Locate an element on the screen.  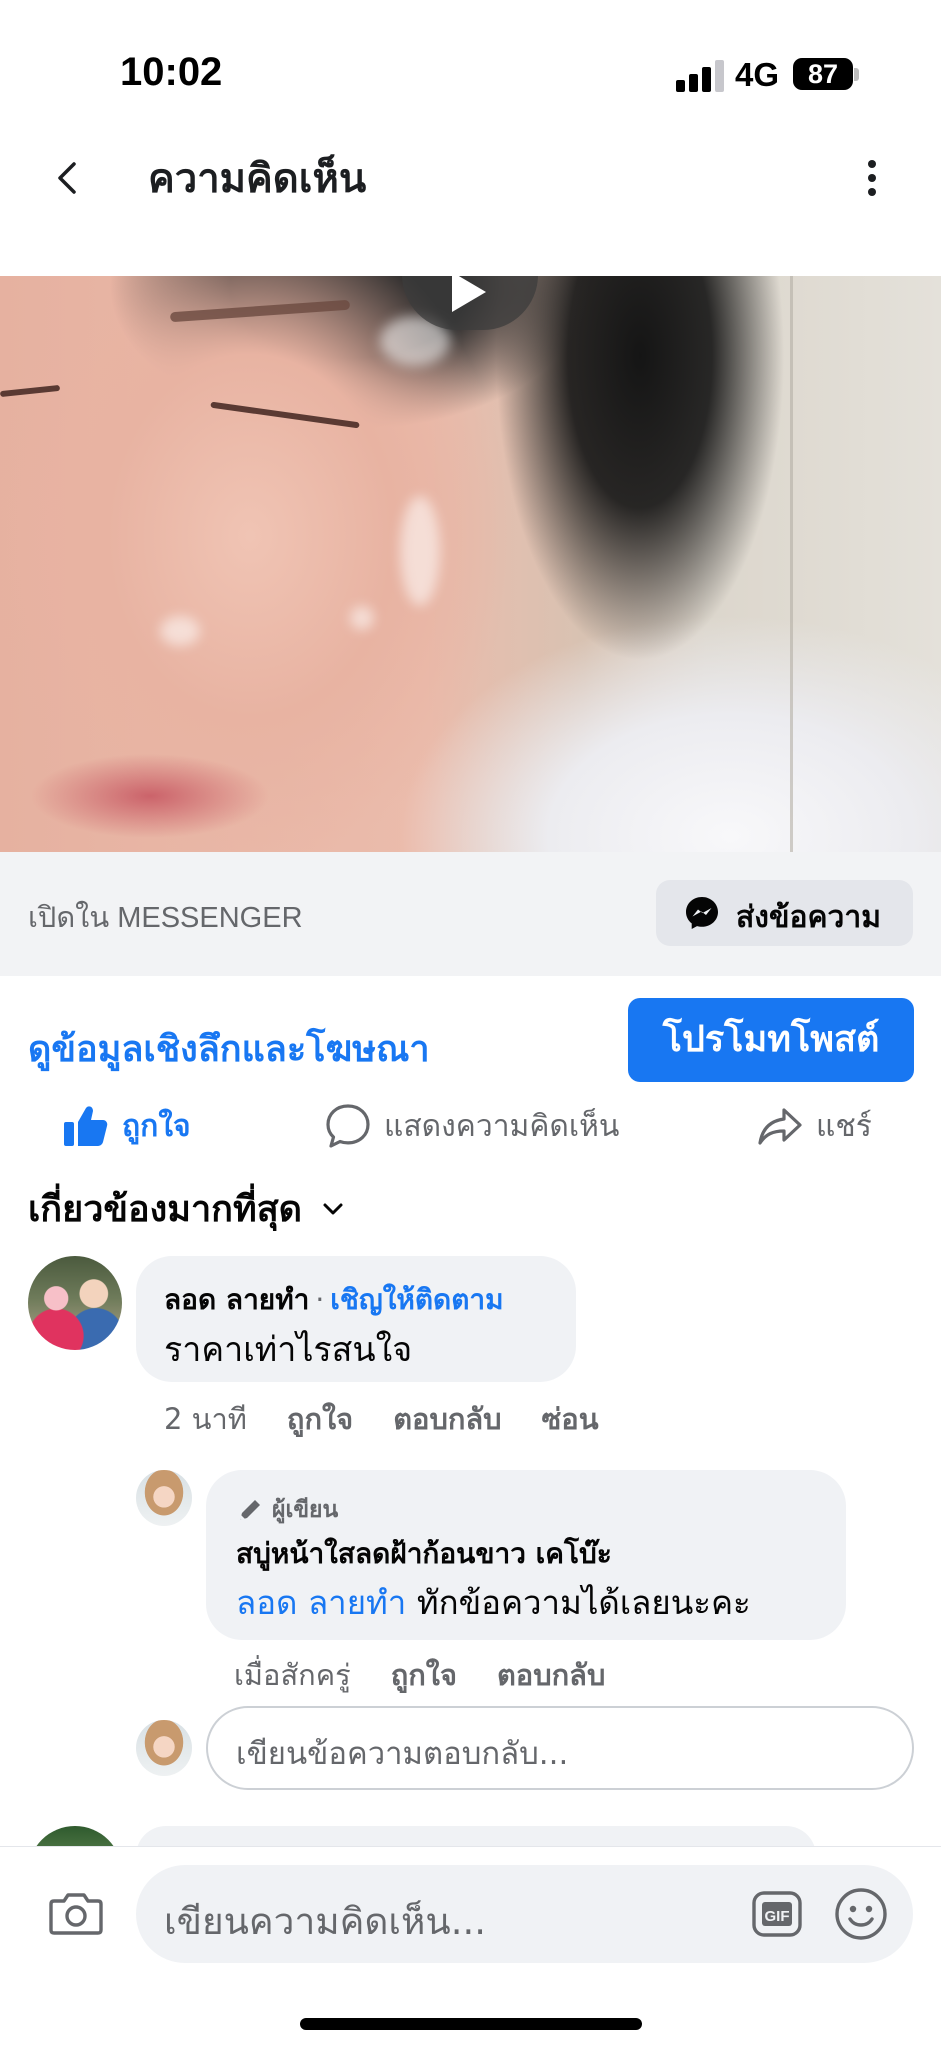
battery-icon: 87 is located at coordinates (823, 74).